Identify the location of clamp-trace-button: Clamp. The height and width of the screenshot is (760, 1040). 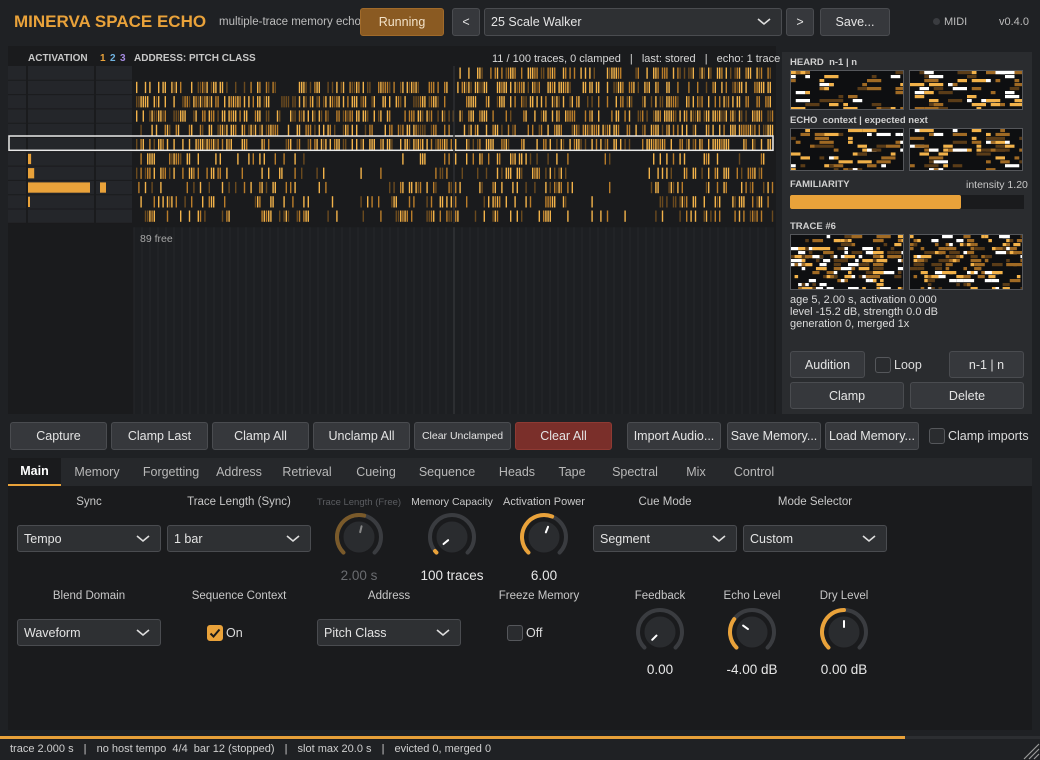
(847, 395).